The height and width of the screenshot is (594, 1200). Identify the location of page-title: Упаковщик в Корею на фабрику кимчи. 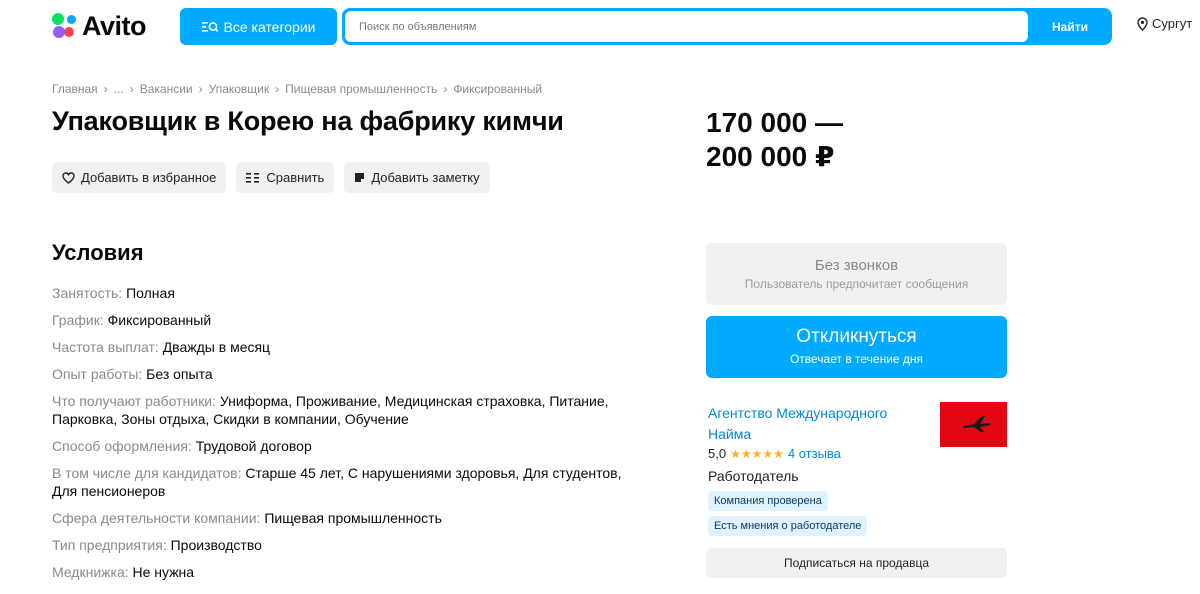
(308, 121).